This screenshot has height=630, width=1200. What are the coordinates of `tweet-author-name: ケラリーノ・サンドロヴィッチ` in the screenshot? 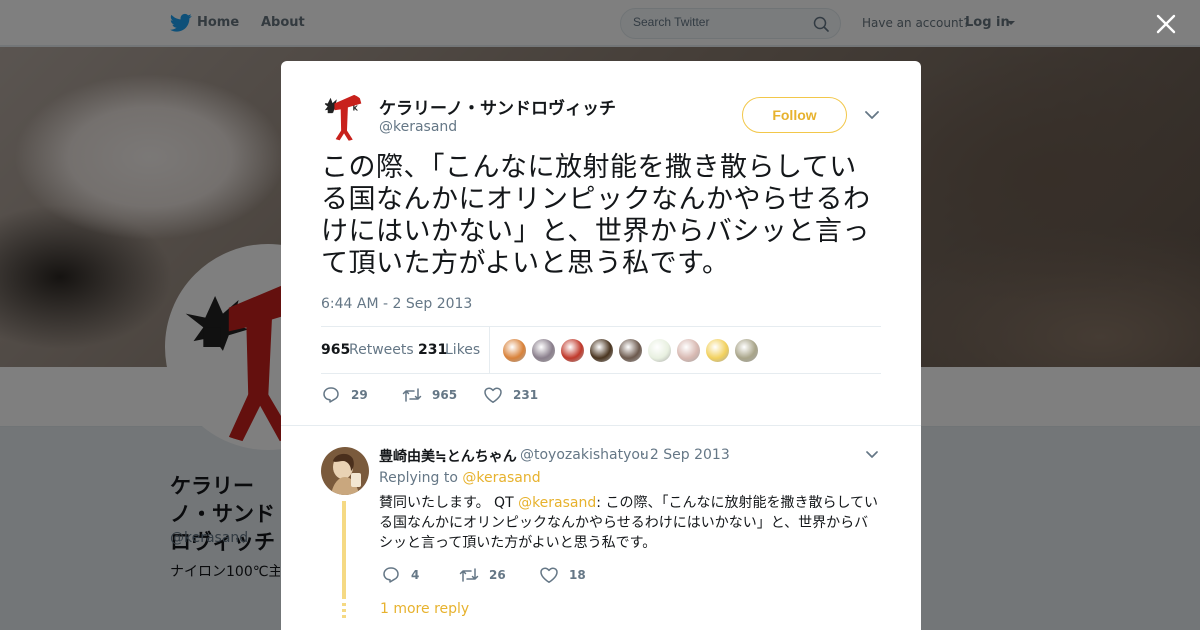 It's located at (497, 106).